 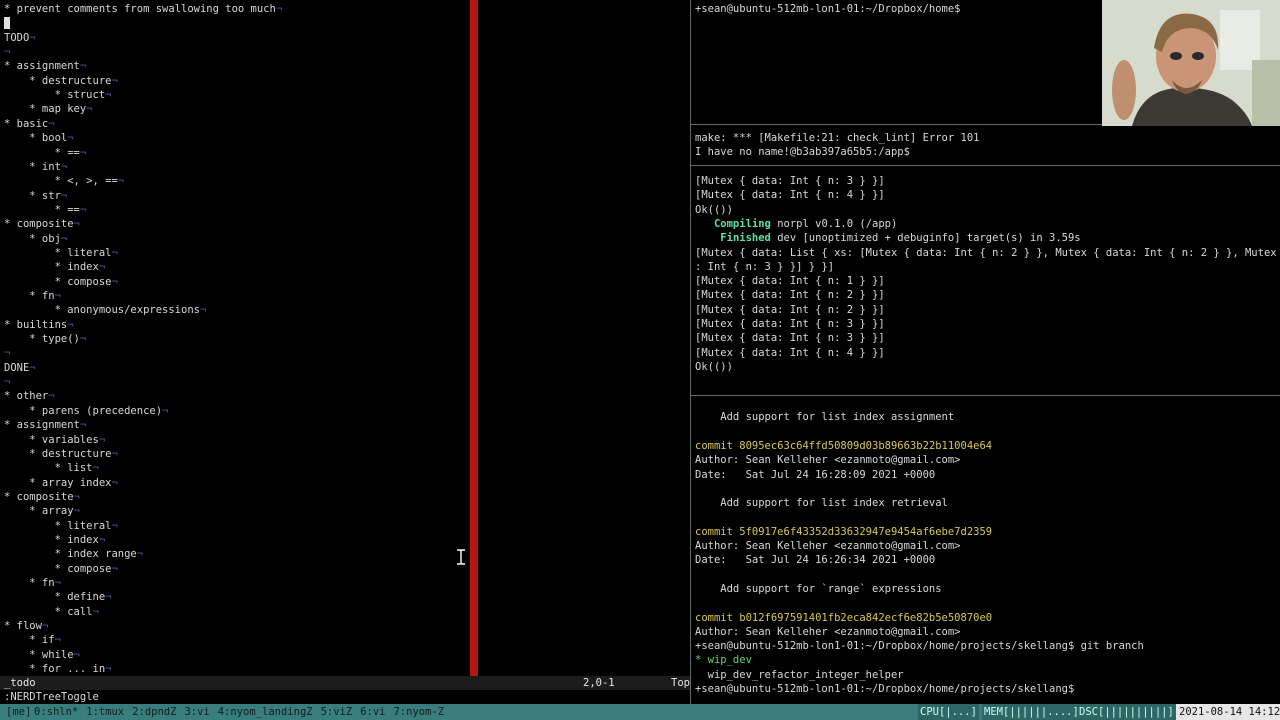 What do you see at coordinates (39, 496) in the screenshot?
I see `vim-line-text: * composite` at bounding box center [39, 496].